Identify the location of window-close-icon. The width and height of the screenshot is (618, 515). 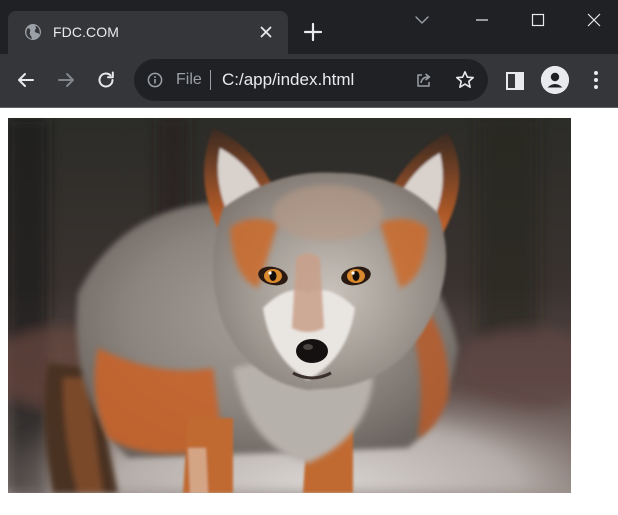
(594, 20).